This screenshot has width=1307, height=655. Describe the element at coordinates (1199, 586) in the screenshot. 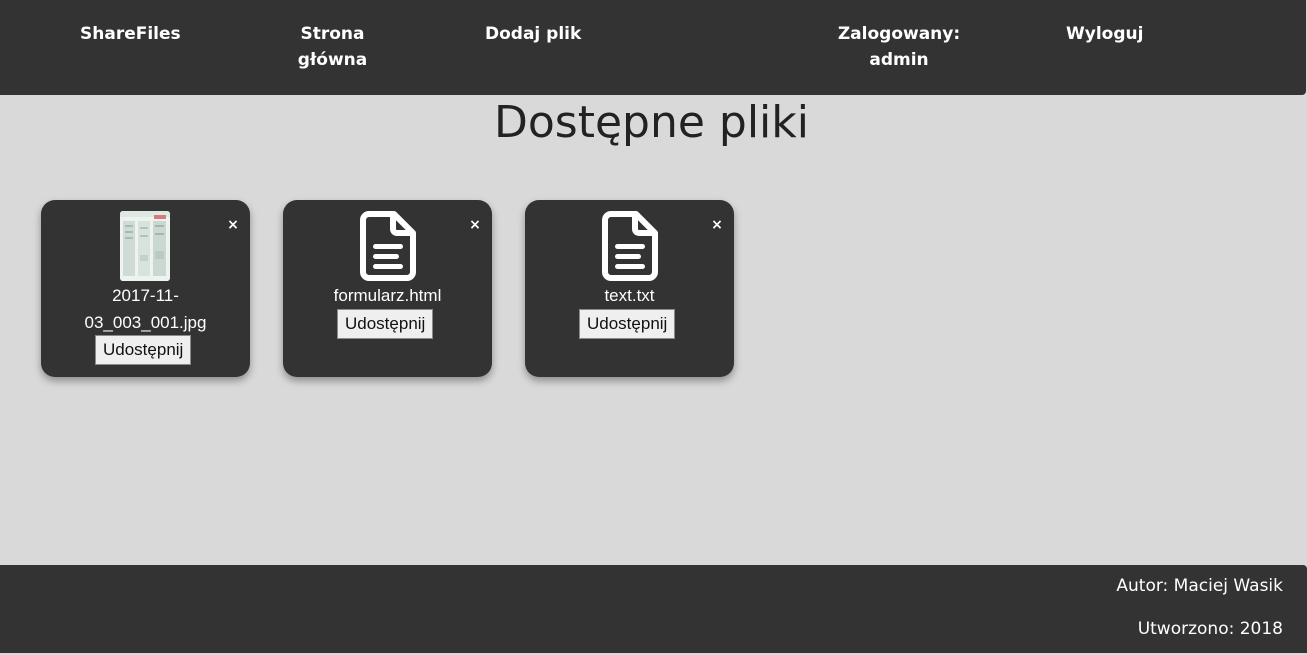

I see `footer-author: Autor: Maciej Wasik` at that location.